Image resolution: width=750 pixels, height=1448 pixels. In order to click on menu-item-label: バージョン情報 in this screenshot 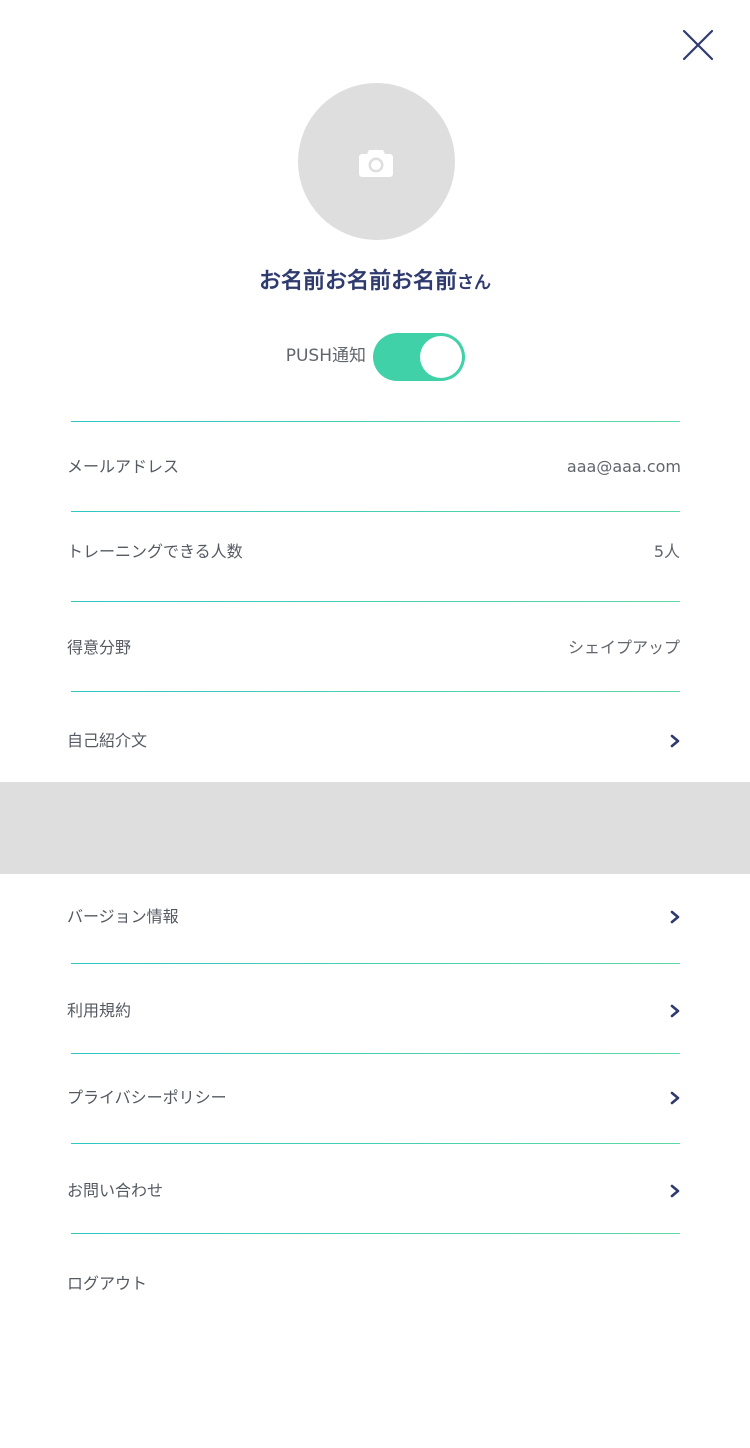, I will do `click(123, 916)`.